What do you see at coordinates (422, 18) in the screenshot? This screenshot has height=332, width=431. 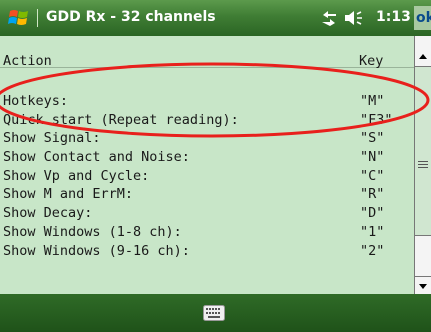 I see `ok-button: ok` at bounding box center [422, 18].